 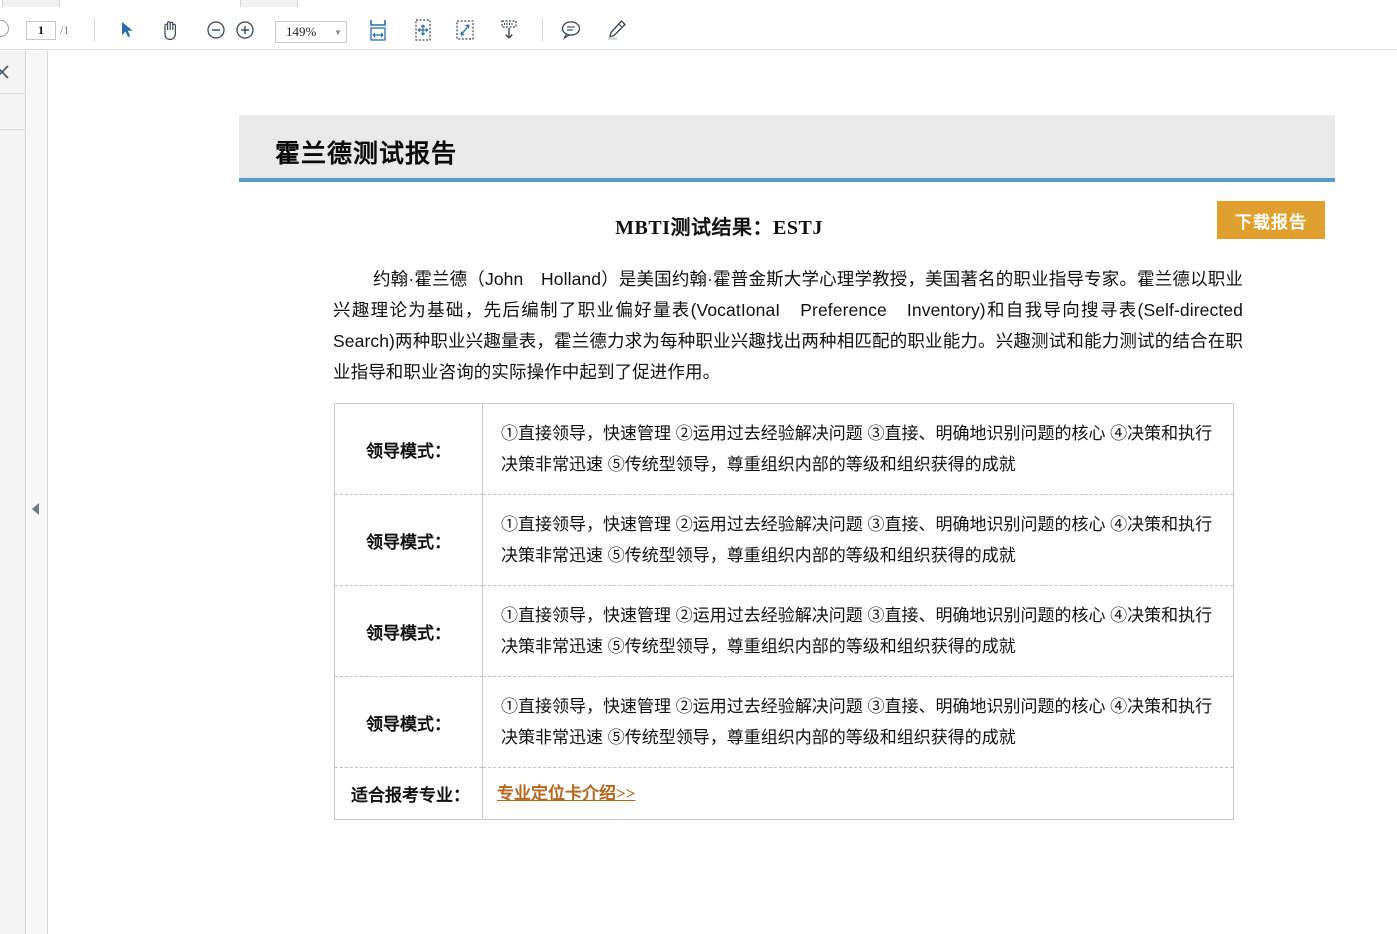 I want to click on download-report-button: 下载报告, so click(x=1271, y=220).